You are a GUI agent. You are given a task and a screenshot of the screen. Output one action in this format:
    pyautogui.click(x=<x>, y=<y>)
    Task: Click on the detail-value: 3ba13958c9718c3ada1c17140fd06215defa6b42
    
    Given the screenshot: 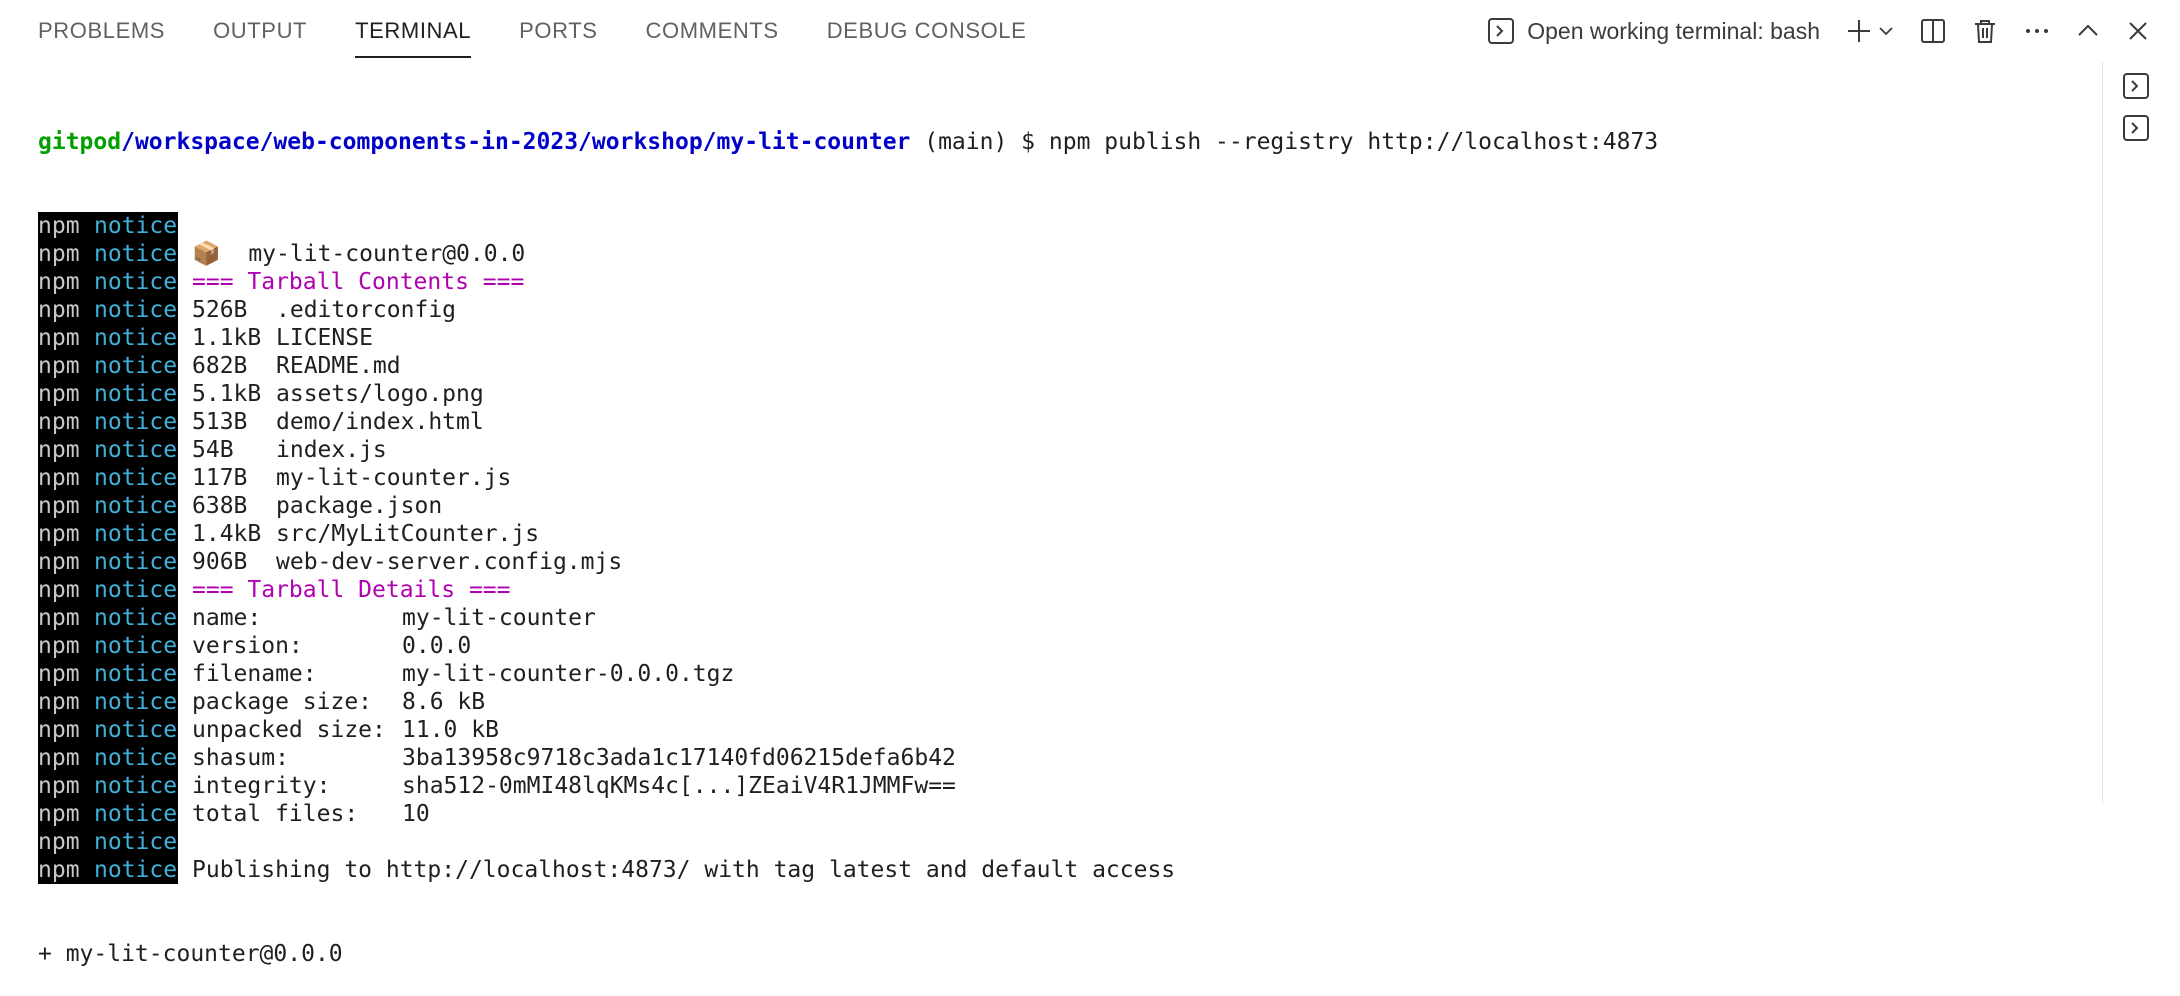 What is the action you would take?
    pyautogui.click(x=679, y=758)
    